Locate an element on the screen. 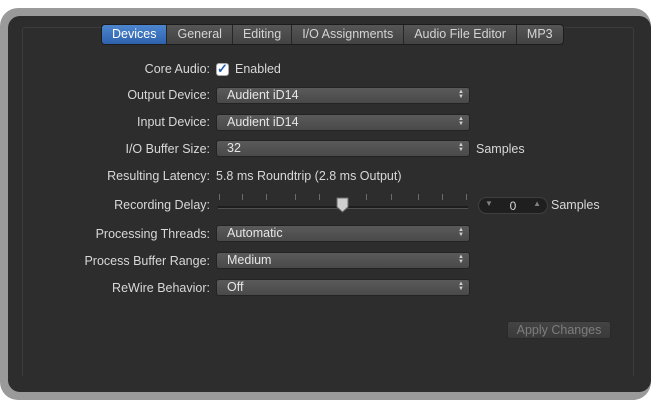 This screenshot has height=400, width=651. tab-editing: Editing is located at coordinates (261, 34).